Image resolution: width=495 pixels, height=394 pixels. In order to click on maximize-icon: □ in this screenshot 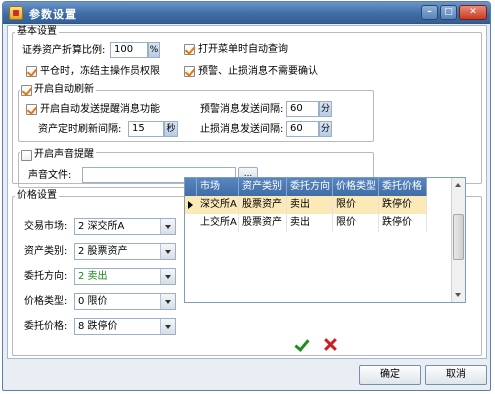, I will do `click(448, 12)`.